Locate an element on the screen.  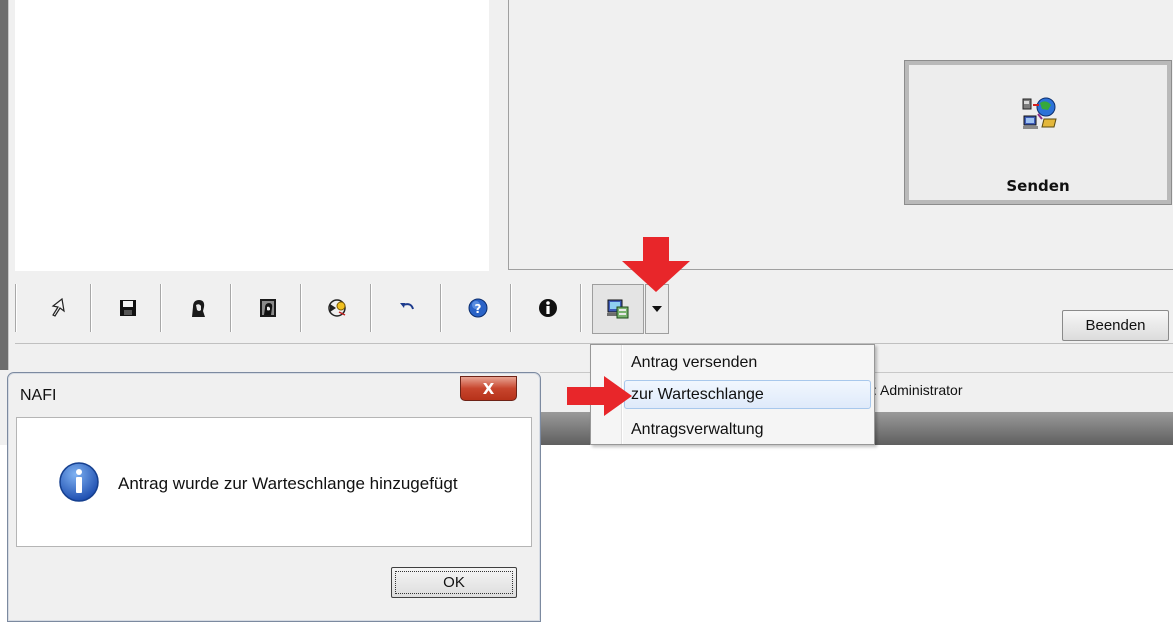
person-button is located at coordinates (198, 308).